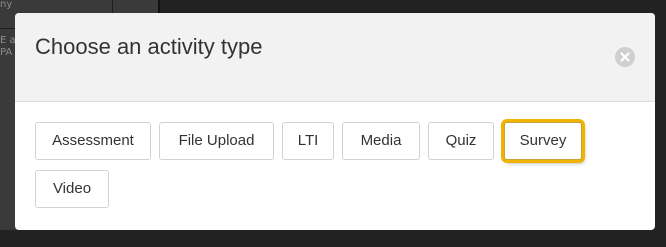 This screenshot has height=247, width=666. What do you see at coordinates (381, 141) in the screenshot?
I see `activity-type-media: Media` at bounding box center [381, 141].